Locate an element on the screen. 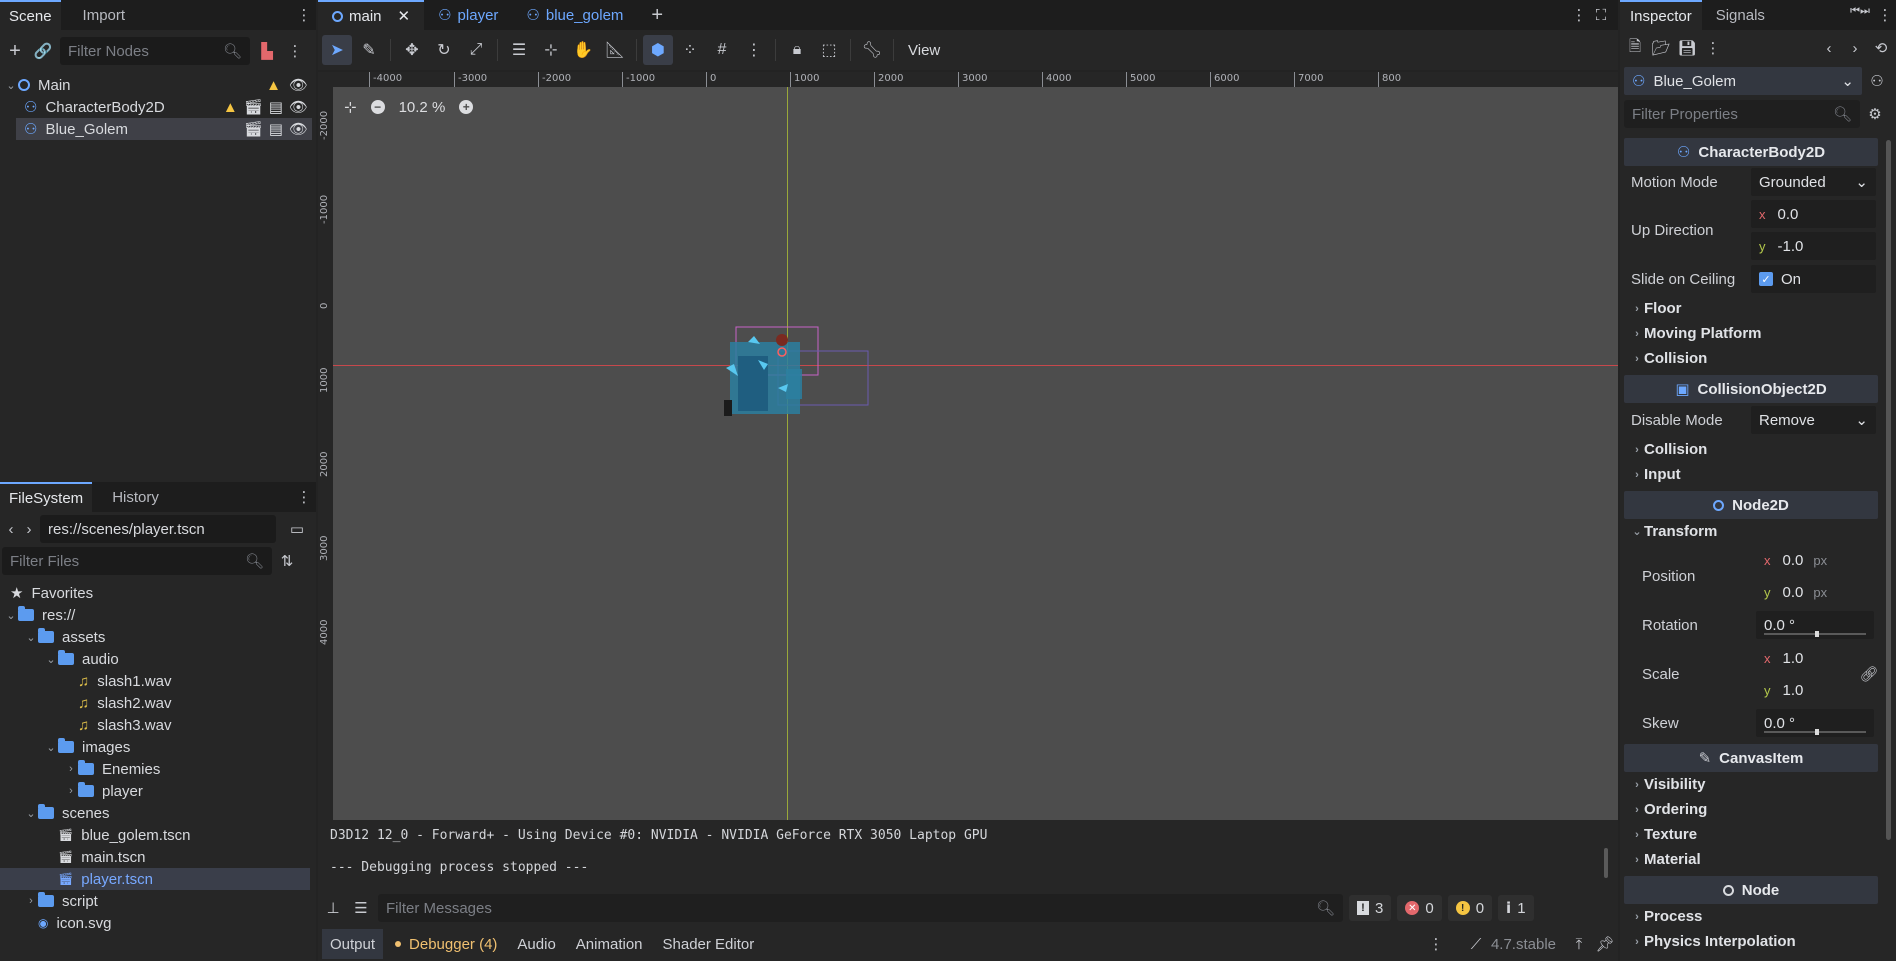  toggle-search-icon: ☰ is located at coordinates (361, 908).